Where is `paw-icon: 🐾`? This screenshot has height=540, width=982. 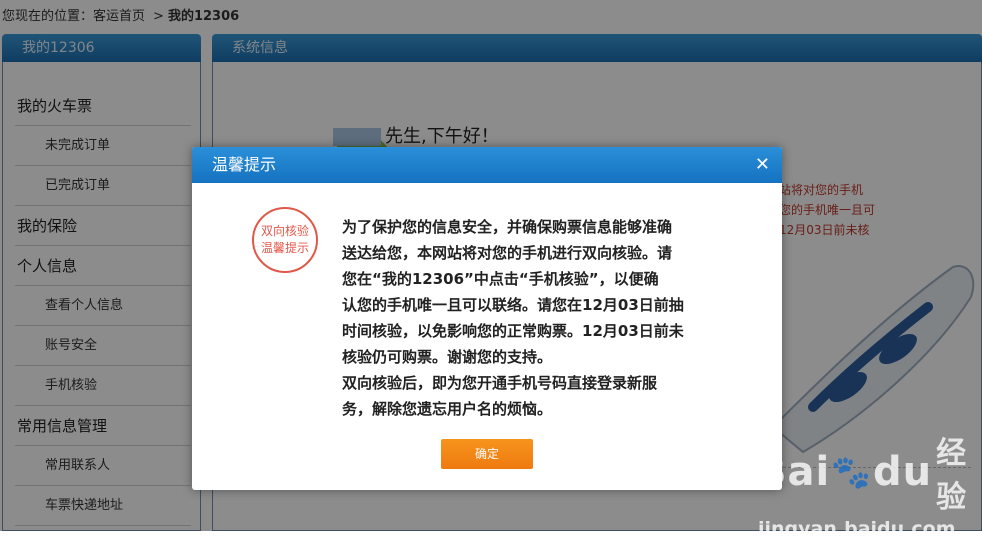 paw-icon: 🐾 is located at coordinates (852, 472).